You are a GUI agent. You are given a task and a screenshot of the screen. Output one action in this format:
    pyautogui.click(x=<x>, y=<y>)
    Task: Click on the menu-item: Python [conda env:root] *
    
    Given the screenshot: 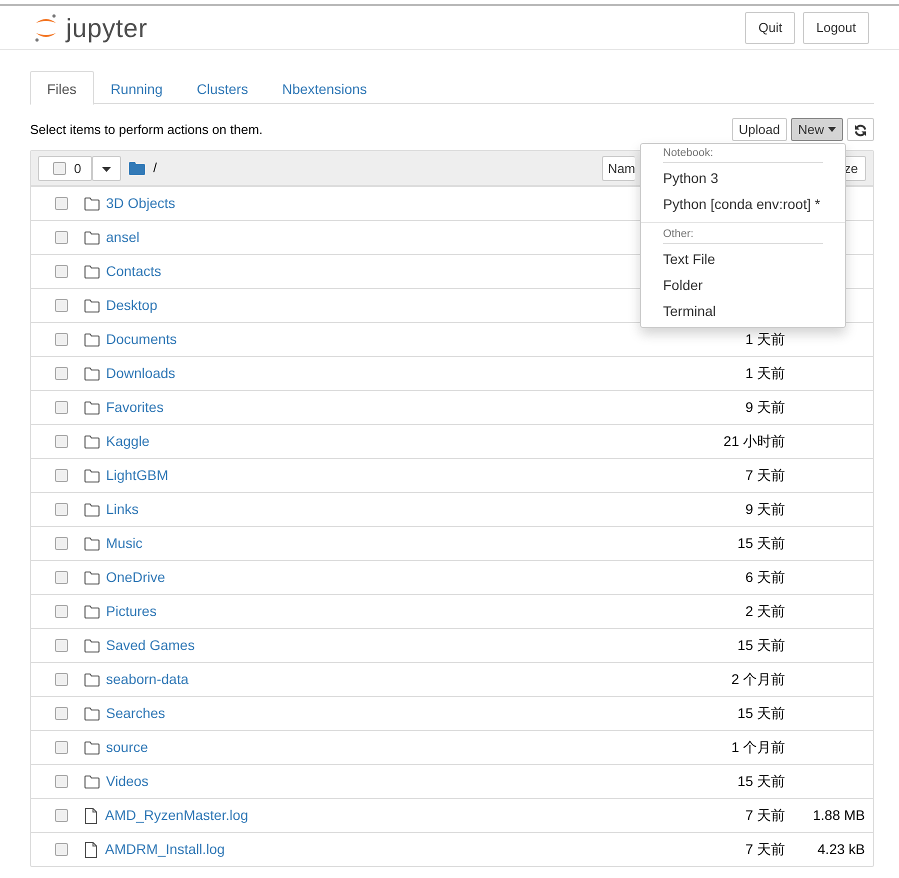 What is the action you would take?
    pyautogui.click(x=743, y=204)
    